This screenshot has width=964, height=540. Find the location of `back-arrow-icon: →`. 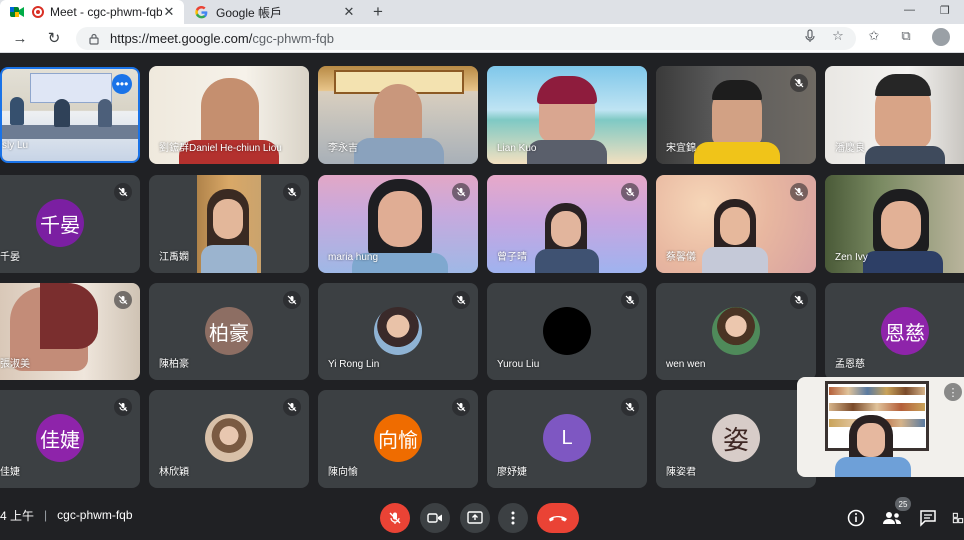

back-arrow-icon: → is located at coordinates (20, 39).